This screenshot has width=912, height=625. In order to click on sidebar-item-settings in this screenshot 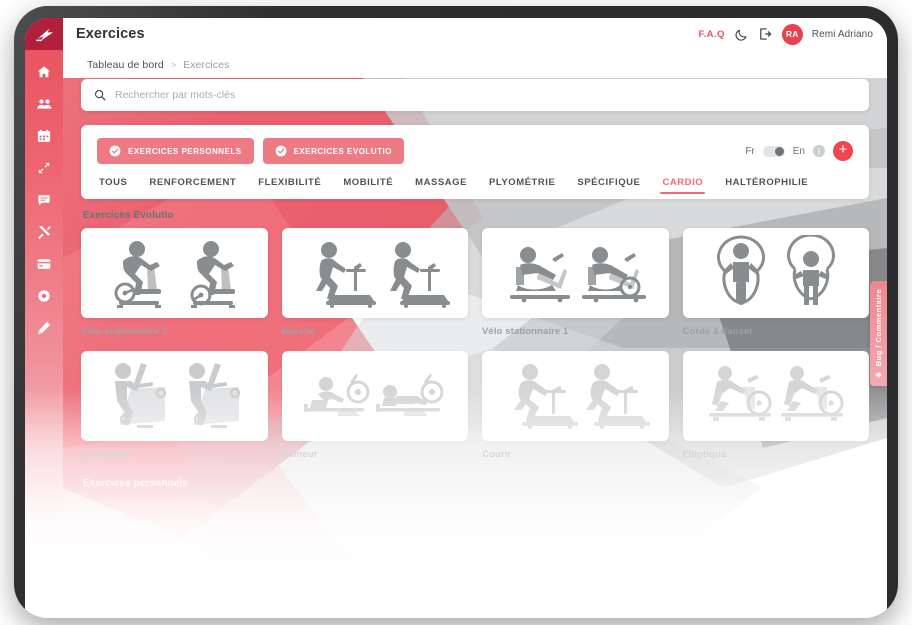, I will do `click(44, 296)`.